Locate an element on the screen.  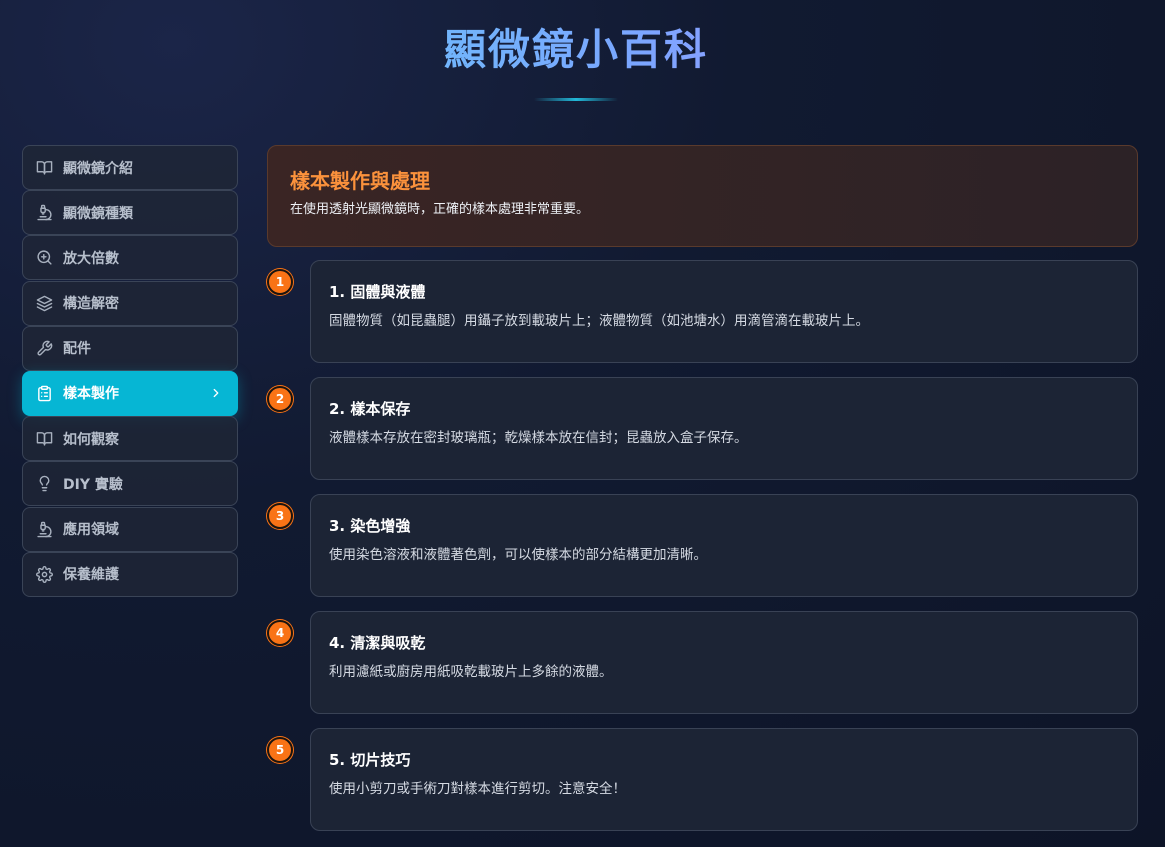
sidebar-item-label: 顯微鏡種類 is located at coordinates (98, 213).